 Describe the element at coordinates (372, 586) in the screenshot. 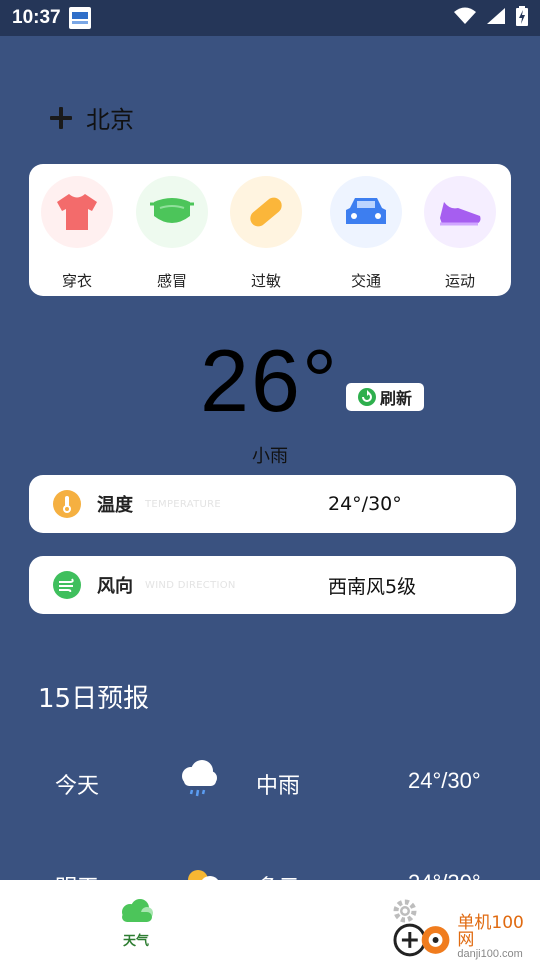

I see `wind-value: 西南风5级` at that location.